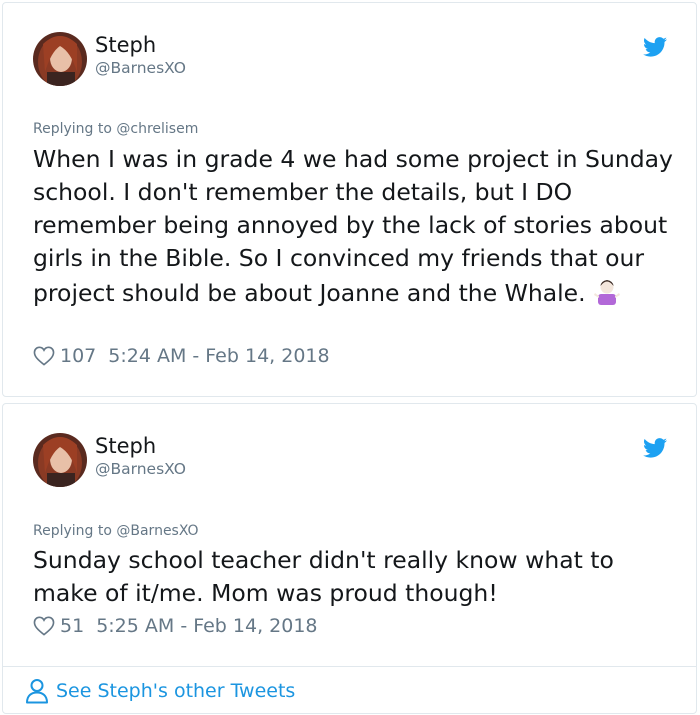 This screenshot has height=715, width=700. What do you see at coordinates (78, 356) in the screenshot?
I see `like-count: 107` at bounding box center [78, 356].